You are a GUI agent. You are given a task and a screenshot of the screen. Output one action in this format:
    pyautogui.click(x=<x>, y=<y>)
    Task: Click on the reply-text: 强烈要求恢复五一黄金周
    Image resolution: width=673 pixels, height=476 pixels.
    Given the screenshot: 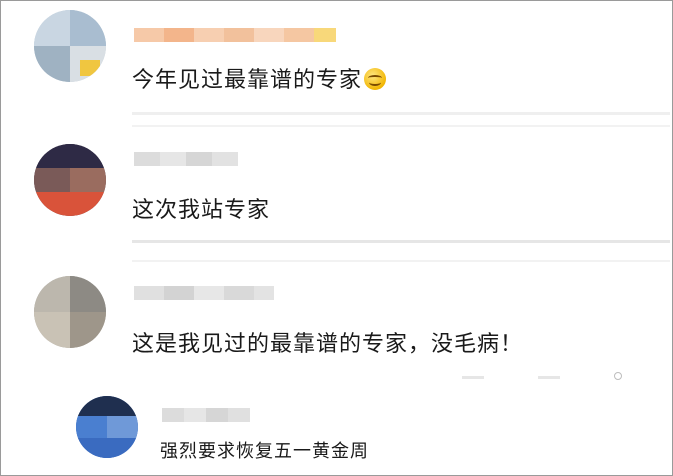 What is the action you would take?
    pyautogui.click(x=264, y=451)
    